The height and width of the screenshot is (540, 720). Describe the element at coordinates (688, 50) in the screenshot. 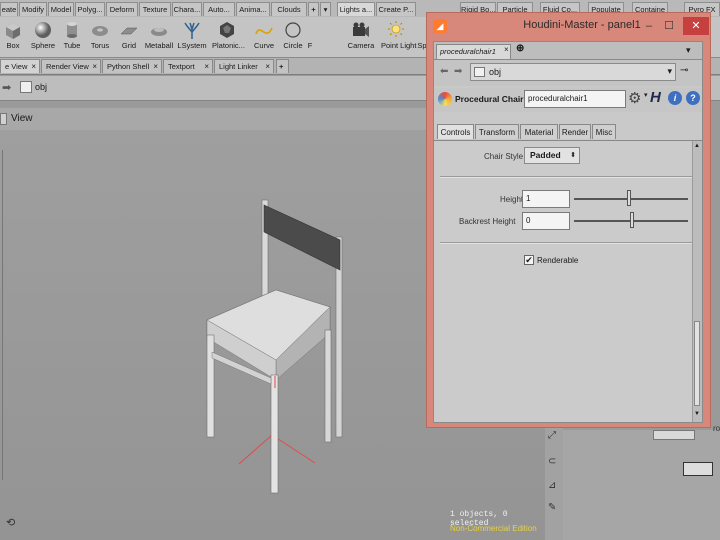

I see `pane-menu-icon: ▾` at that location.